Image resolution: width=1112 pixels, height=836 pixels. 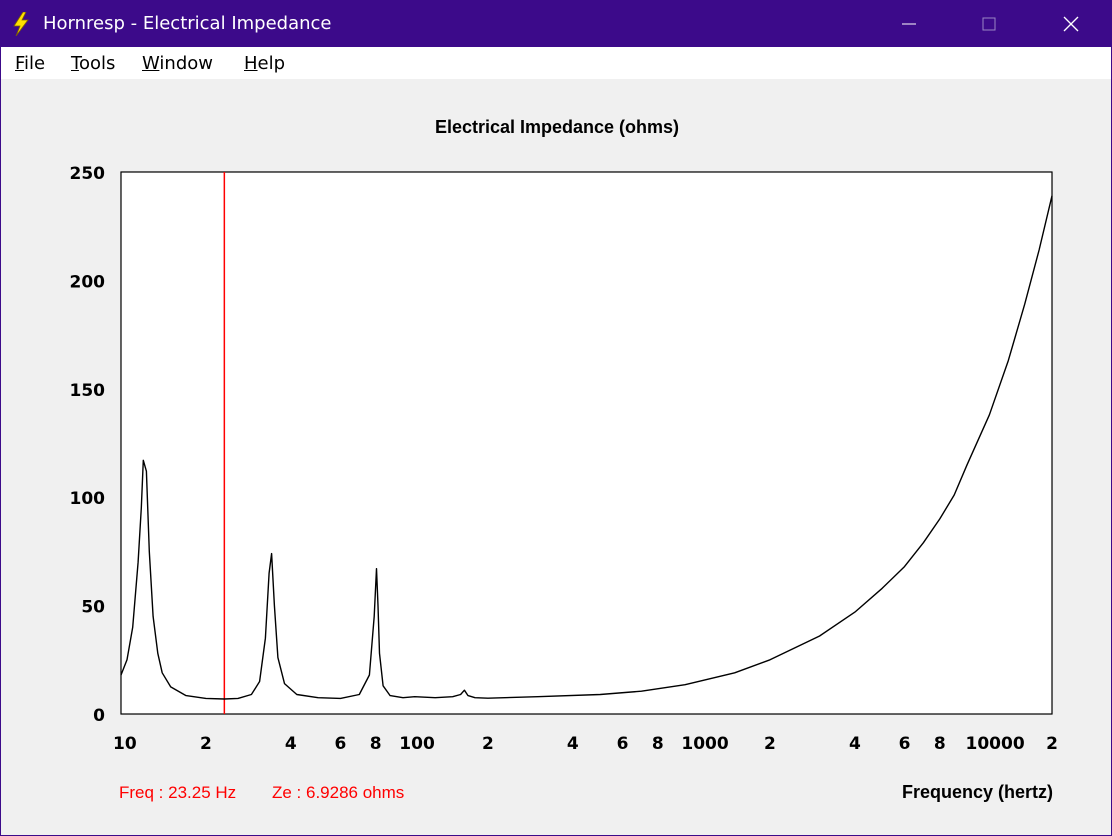 I want to click on x-axis-label: Frequency (hertz), so click(x=977, y=792).